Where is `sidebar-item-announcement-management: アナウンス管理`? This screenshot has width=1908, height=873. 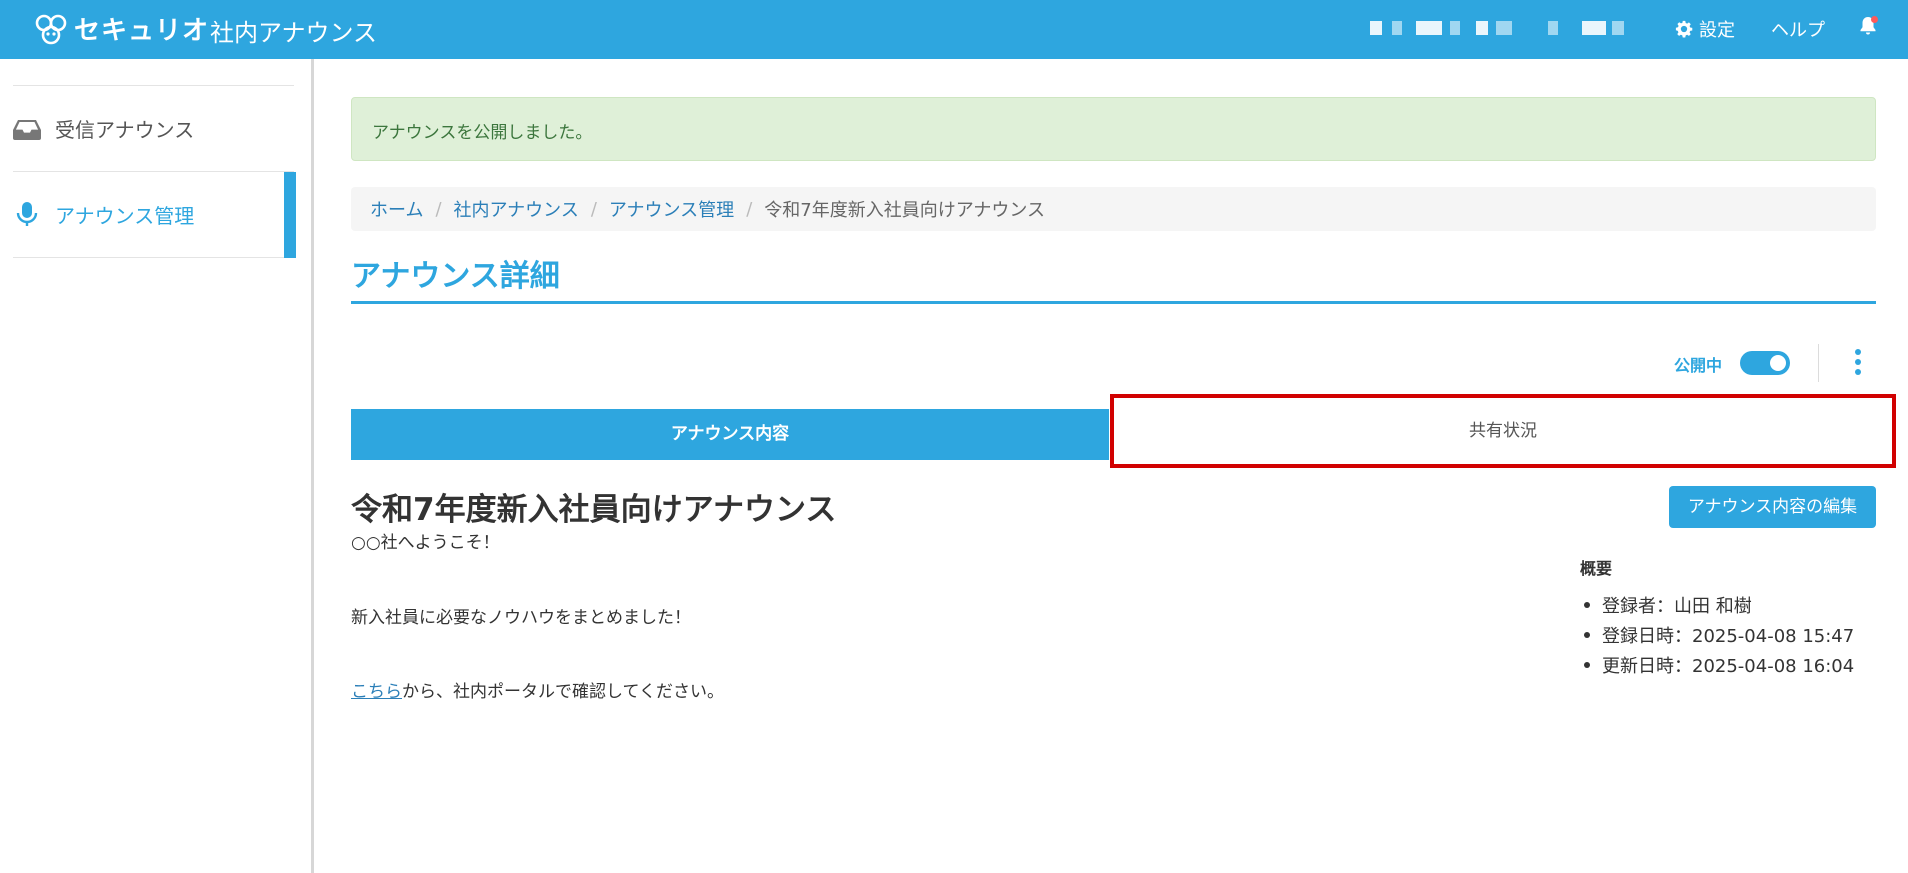
sidebar-item-announcement-management: アナウンス管理 is located at coordinates (154, 214).